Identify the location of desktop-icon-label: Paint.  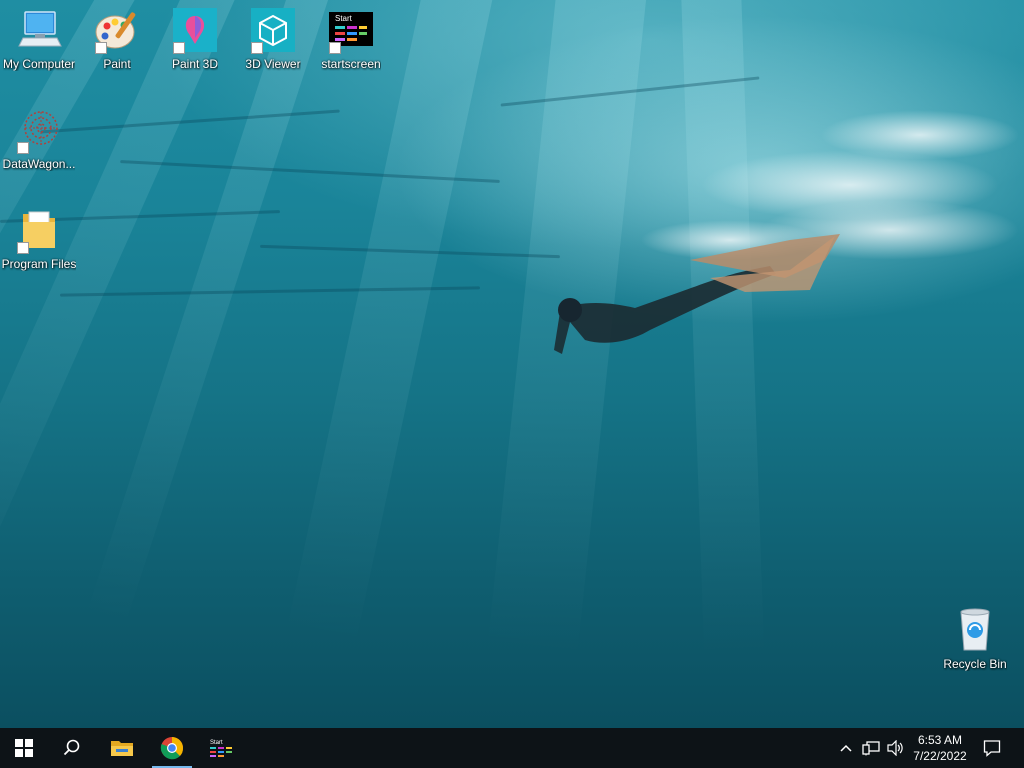
(117, 64).